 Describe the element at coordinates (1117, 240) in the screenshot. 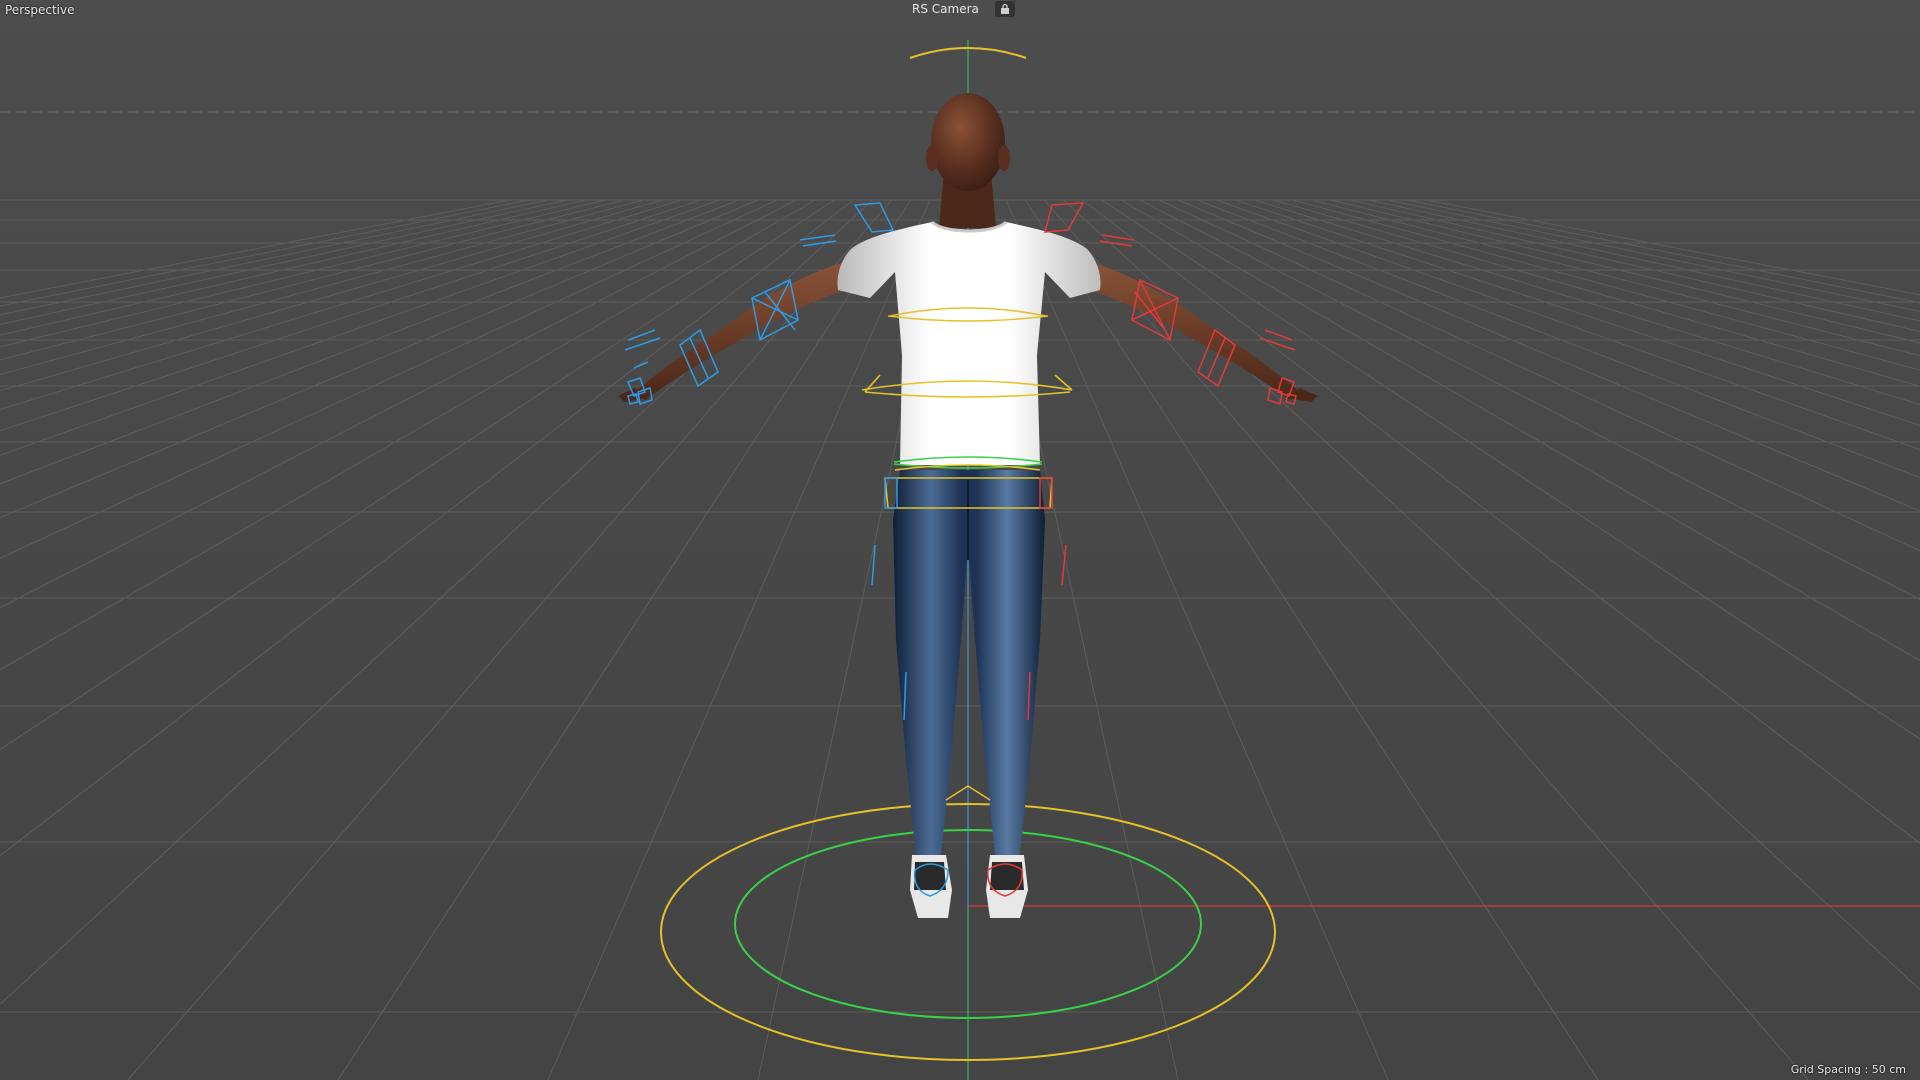

I see `rig-right-clavicle-control` at that location.